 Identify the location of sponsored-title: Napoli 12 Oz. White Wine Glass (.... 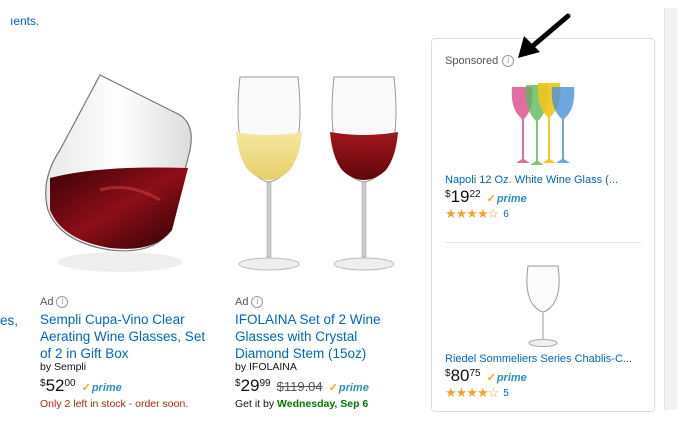
(547, 180).